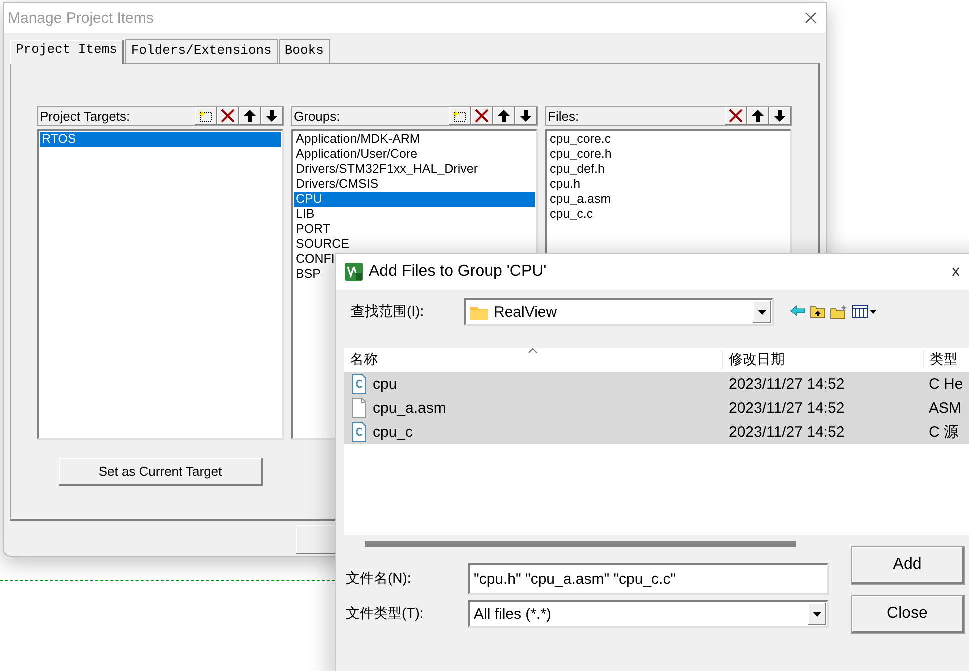 Image resolution: width=969 pixels, height=671 pixels. I want to click on file-type: C 源, so click(943, 432).